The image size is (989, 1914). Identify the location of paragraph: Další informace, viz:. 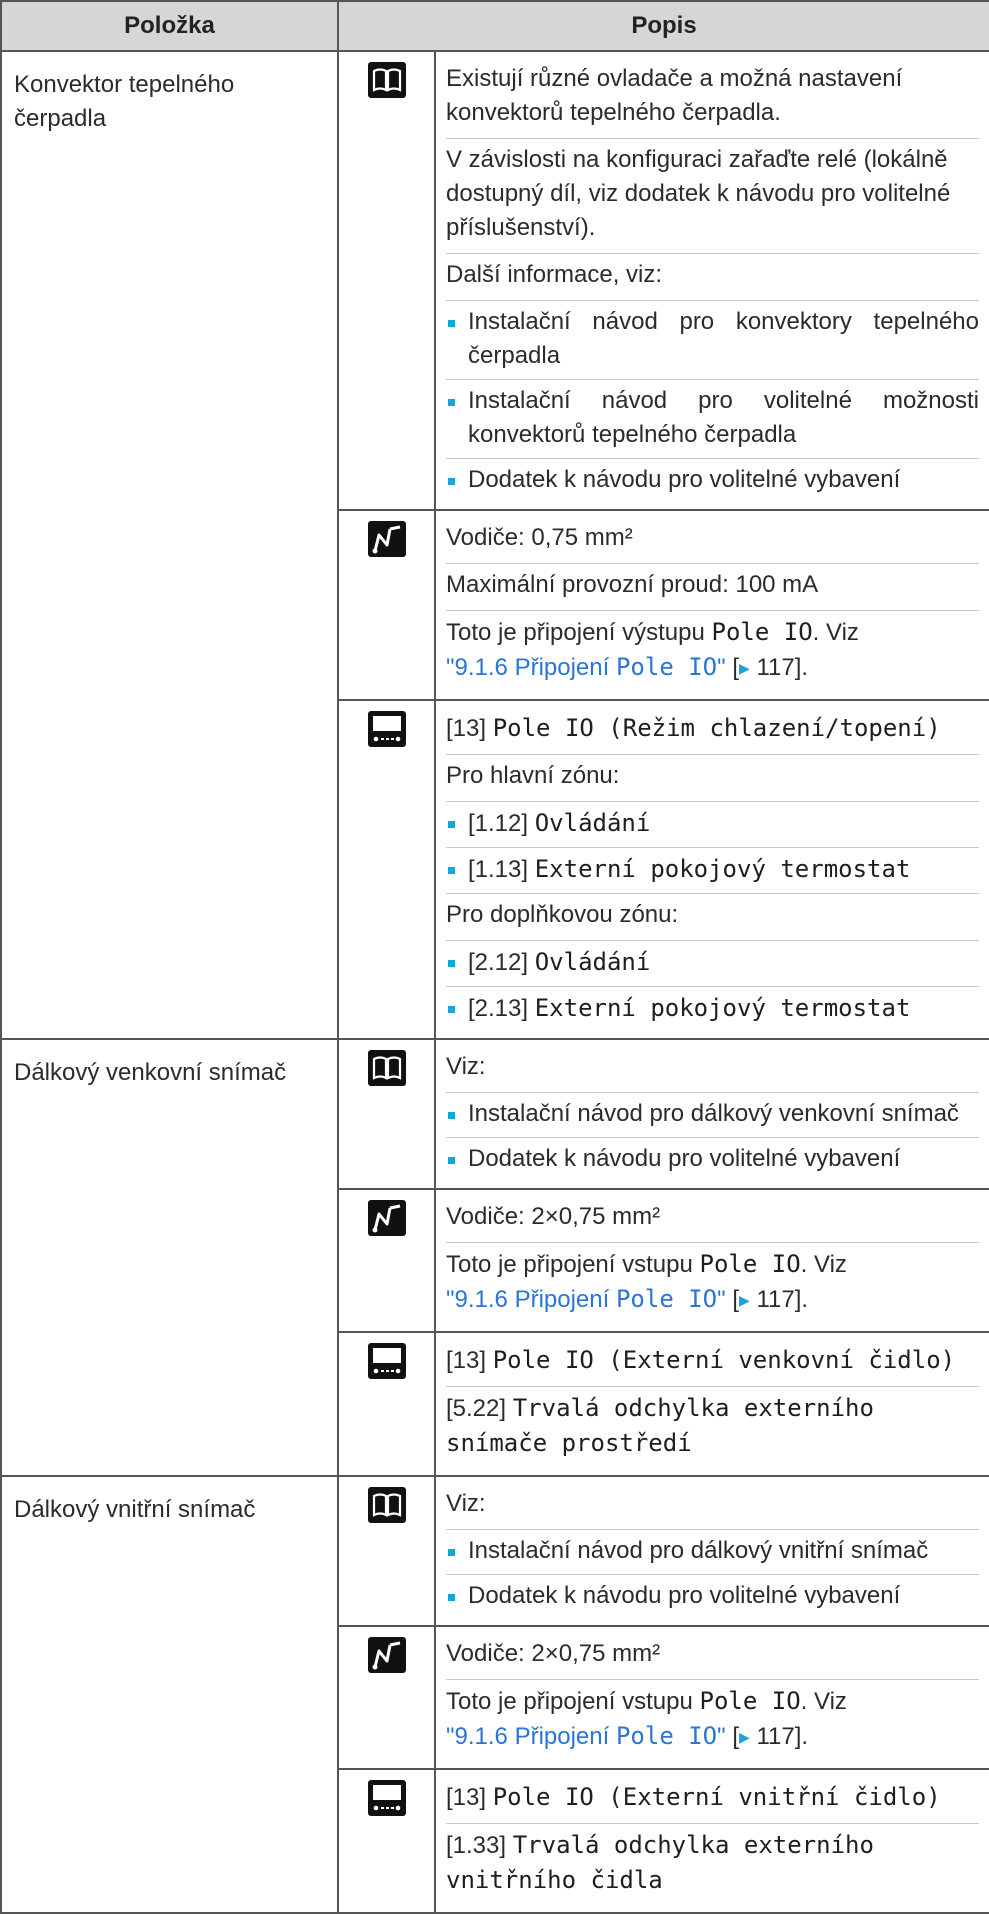
(712, 277).